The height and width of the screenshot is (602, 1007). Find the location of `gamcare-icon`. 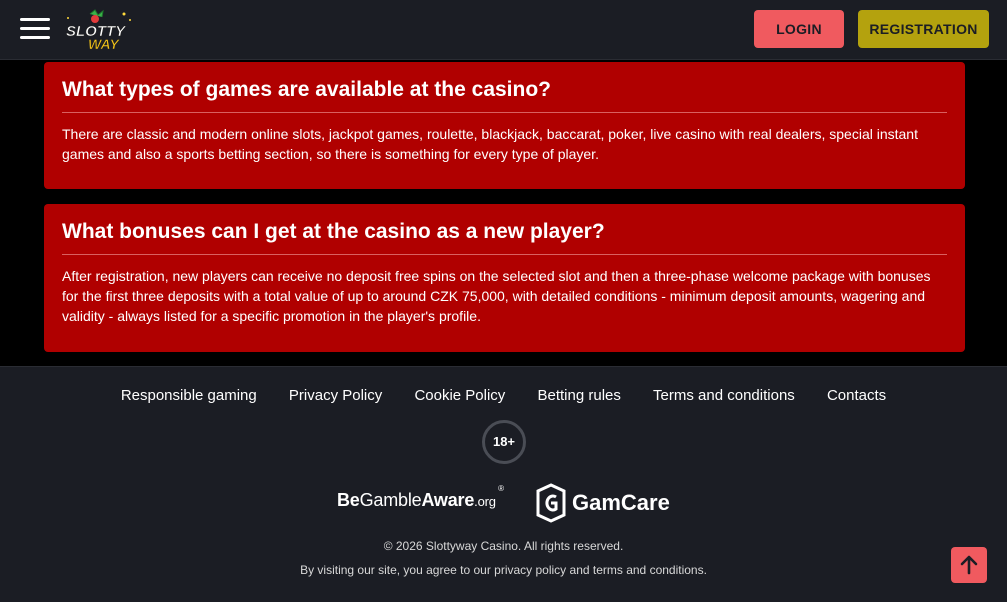

gamcare-icon is located at coordinates (551, 503).